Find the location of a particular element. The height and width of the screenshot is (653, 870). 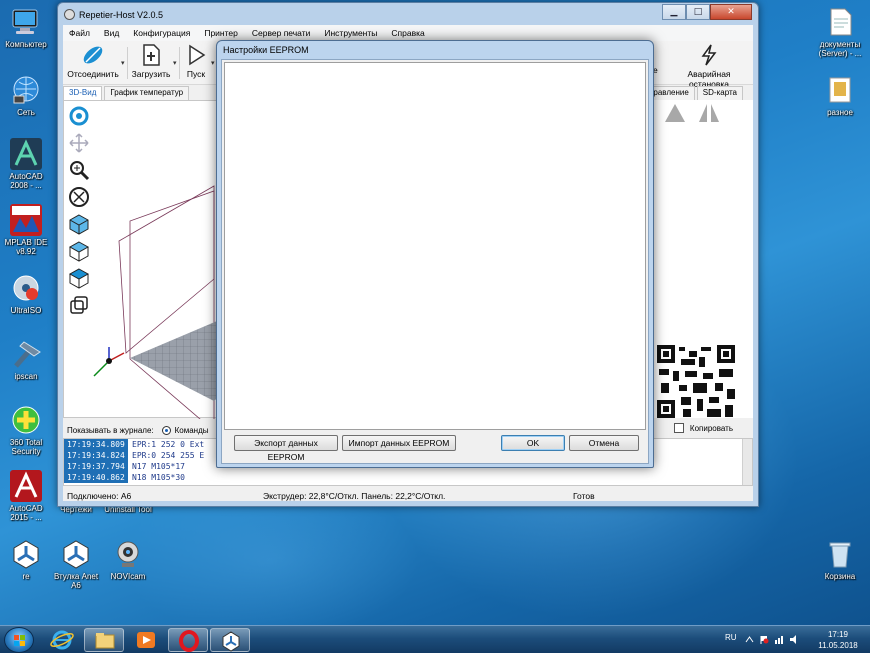

lightning-icon is located at coordinates (709, 55).